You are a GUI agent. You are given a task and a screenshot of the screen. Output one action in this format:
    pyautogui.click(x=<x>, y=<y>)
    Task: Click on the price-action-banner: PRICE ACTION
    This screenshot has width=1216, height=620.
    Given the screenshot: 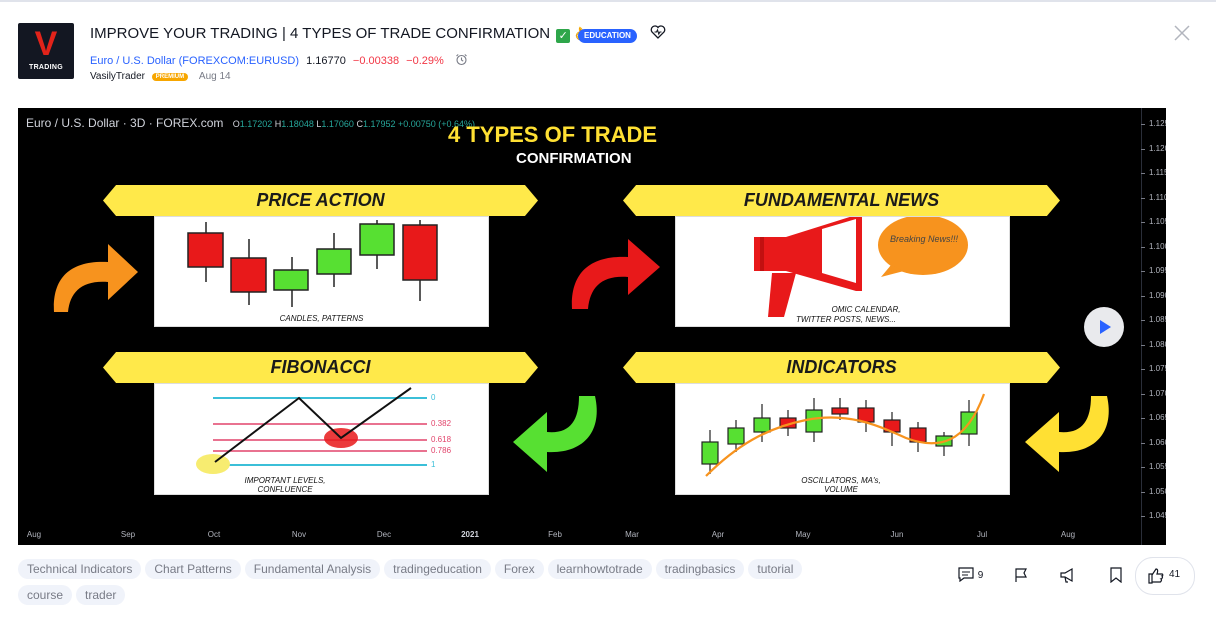 What is the action you would take?
    pyautogui.click(x=320, y=200)
    